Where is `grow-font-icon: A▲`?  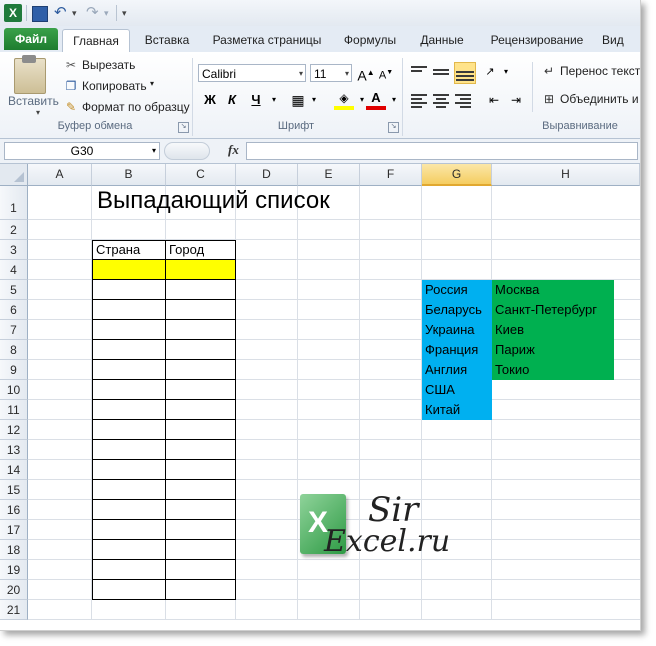
grow-font-icon: A▲ is located at coordinates (366, 73).